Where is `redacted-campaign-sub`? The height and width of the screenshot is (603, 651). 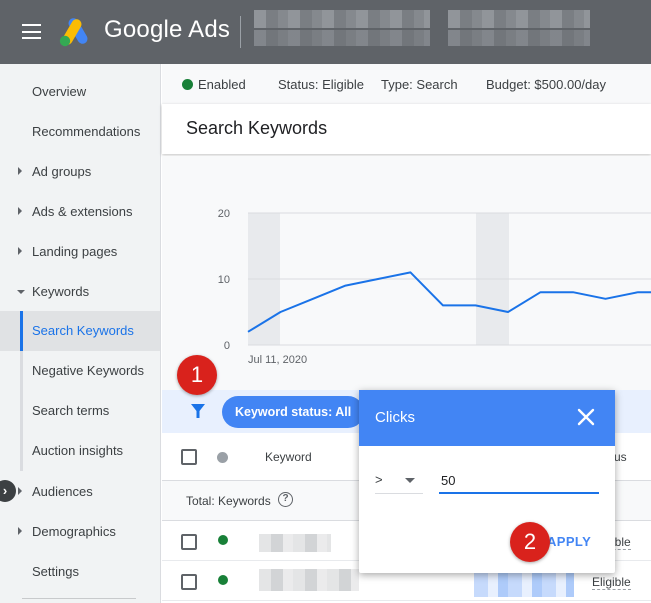
redacted-campaign-sub is located at coordinates (519, 38).